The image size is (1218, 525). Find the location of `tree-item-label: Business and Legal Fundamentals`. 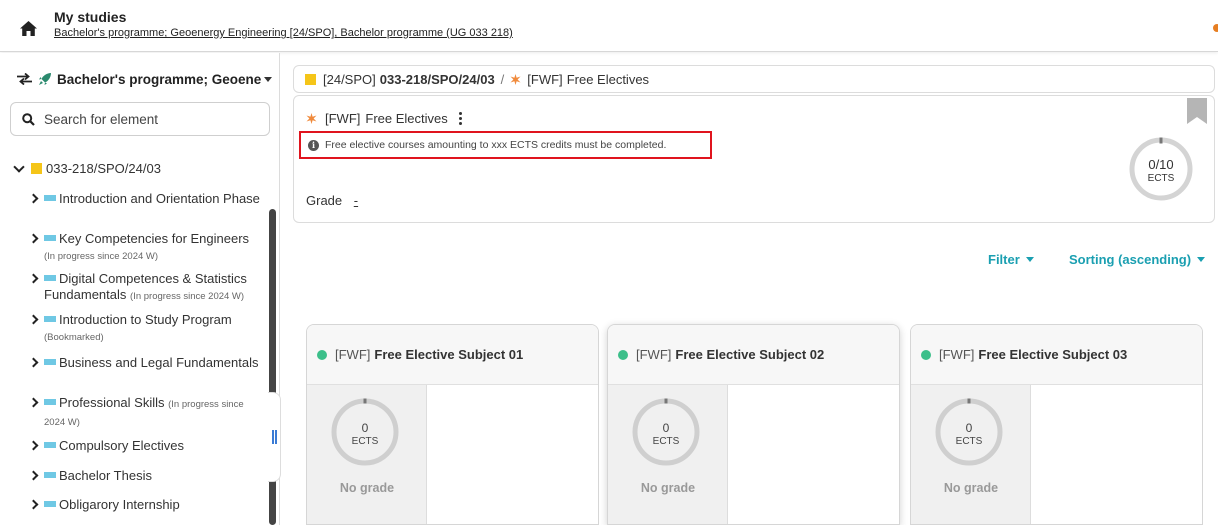

tree-item-label: Business and Legal Fundamentals is located at coordinates (159, 362).